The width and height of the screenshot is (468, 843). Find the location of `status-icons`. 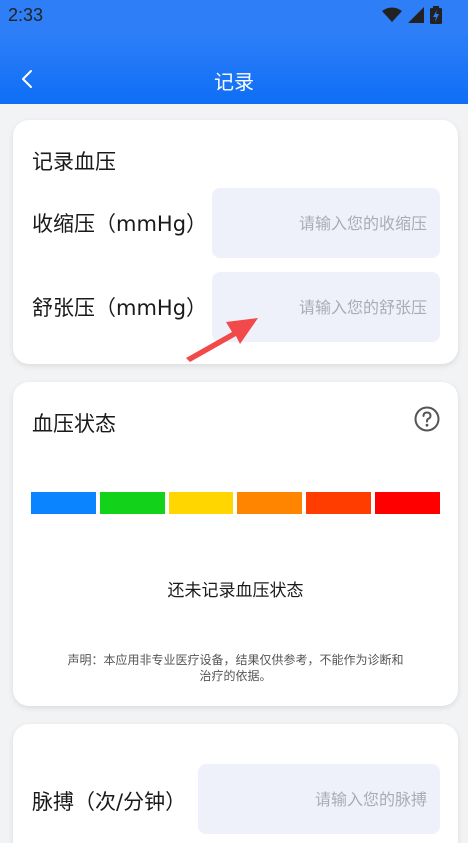

status-icons is located at coordinates (412, 15).